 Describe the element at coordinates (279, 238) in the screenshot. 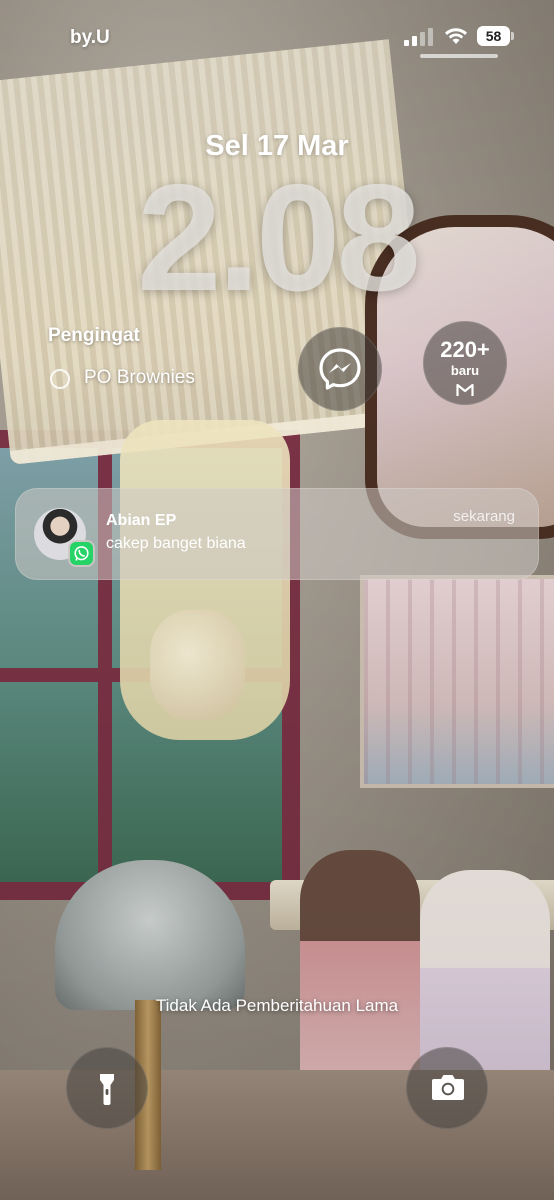

I see `lock-screen-time: 2.08` at that location.